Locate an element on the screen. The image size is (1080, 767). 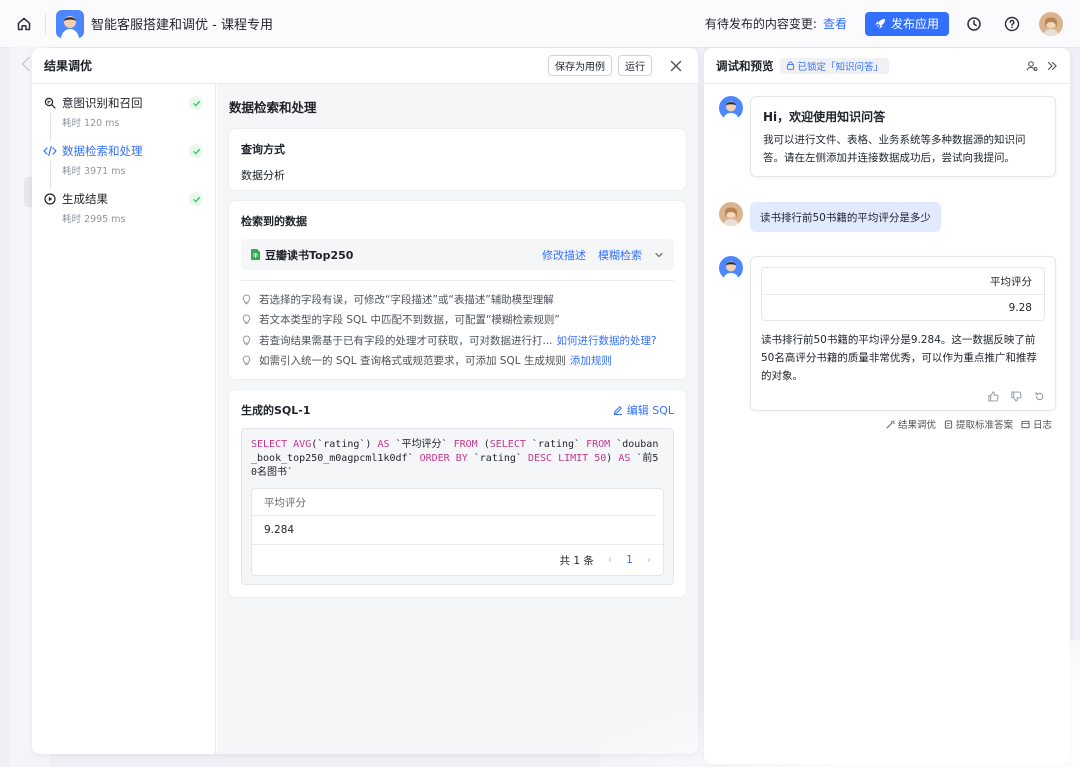
spreadsheet-icon is located at coordinates (255, 254).